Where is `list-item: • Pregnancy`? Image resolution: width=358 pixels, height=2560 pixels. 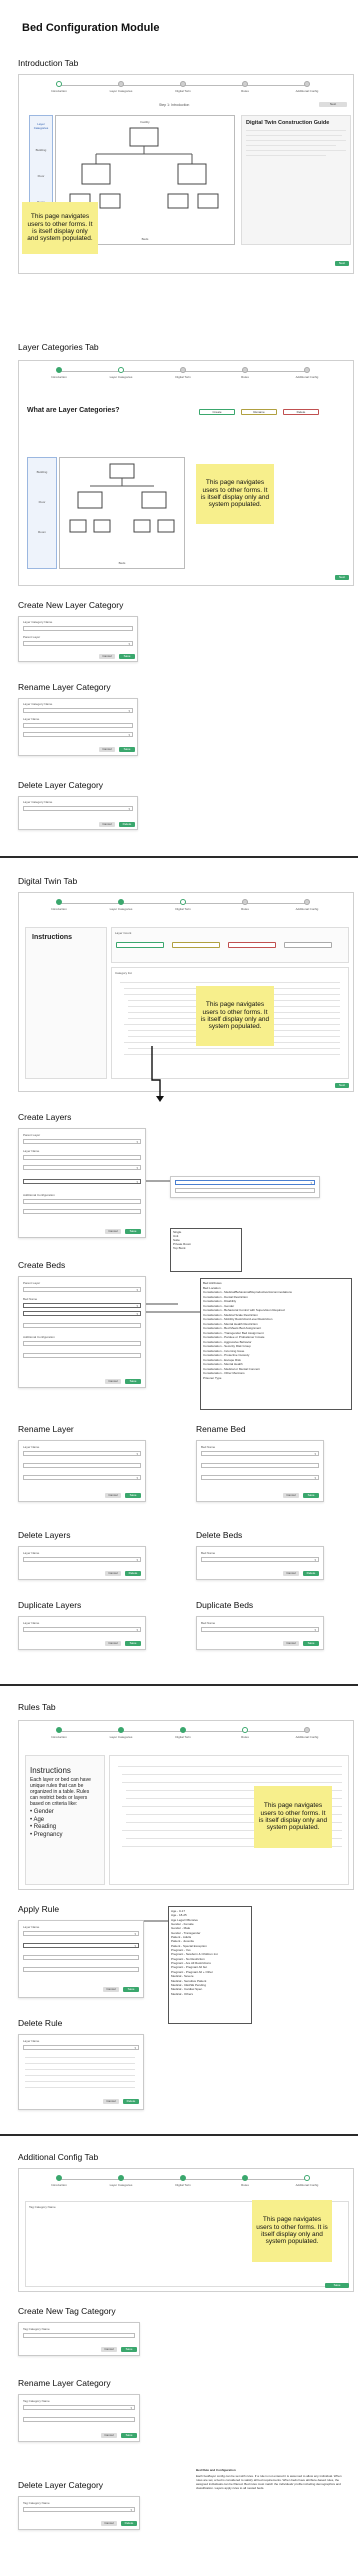 list-item: • Pregnancy is located at coordinates (46, 1834).